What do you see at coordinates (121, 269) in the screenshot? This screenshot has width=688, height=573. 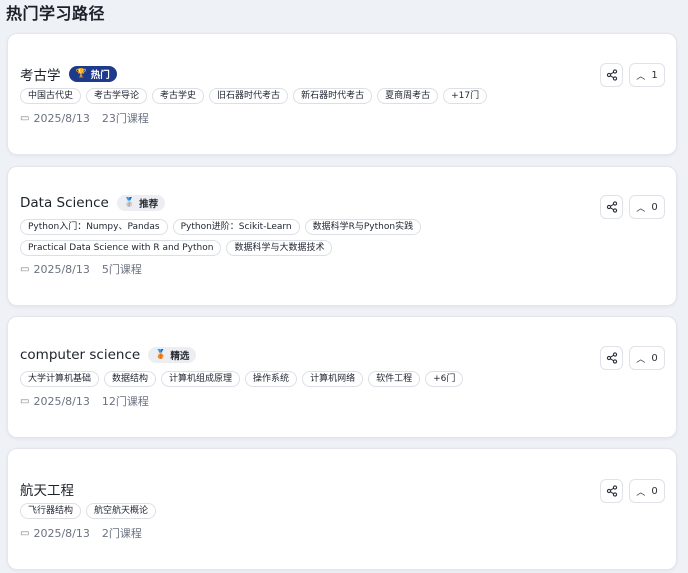 I see `course-count: 5门课程` at bounding box center [121, 269].